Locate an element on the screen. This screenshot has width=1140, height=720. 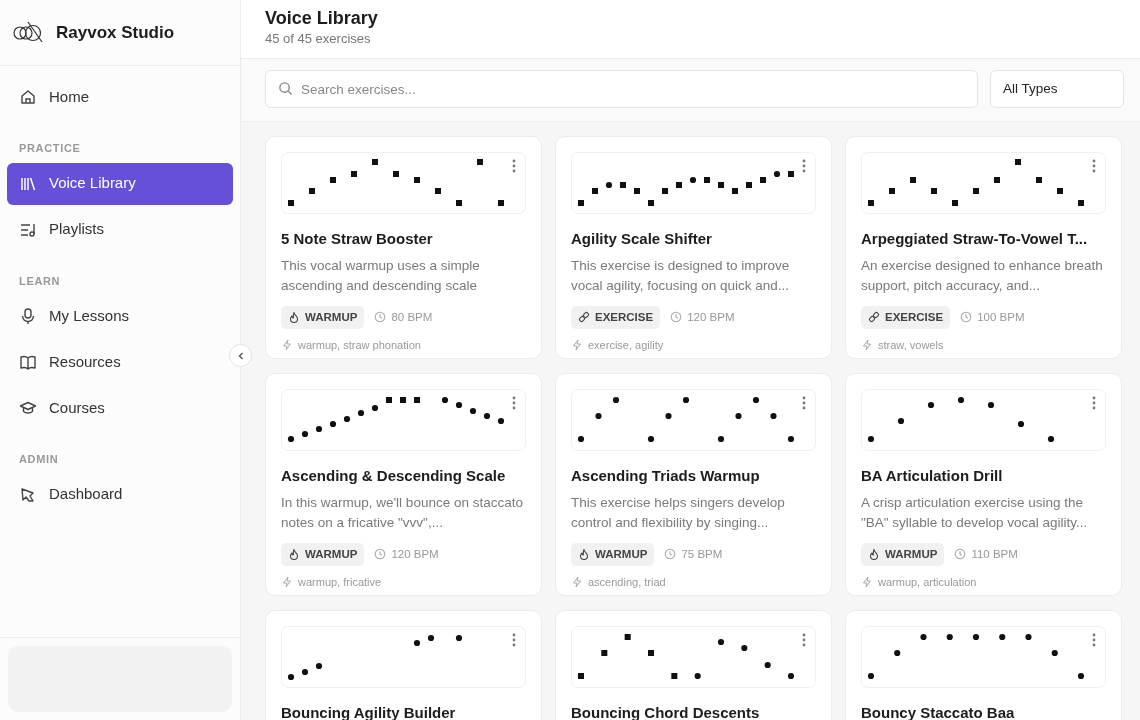
exercise-card: 5 Note Straw Booster This vocal warmup uses a simple ascending and descending scale WARMUP 80 BPM warmup, straw phonation is located at coordinates (403, 247).